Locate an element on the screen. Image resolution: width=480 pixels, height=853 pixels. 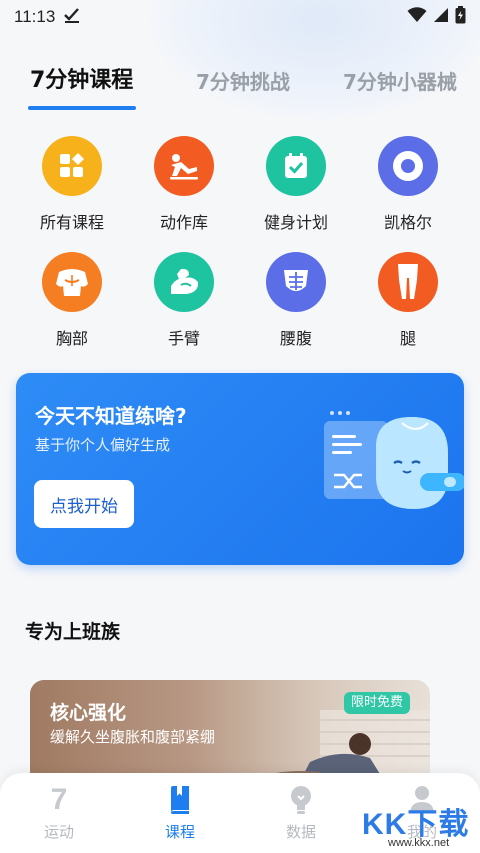
promo-title: 今天不知道练啥? is located at coordinates (111, 416).